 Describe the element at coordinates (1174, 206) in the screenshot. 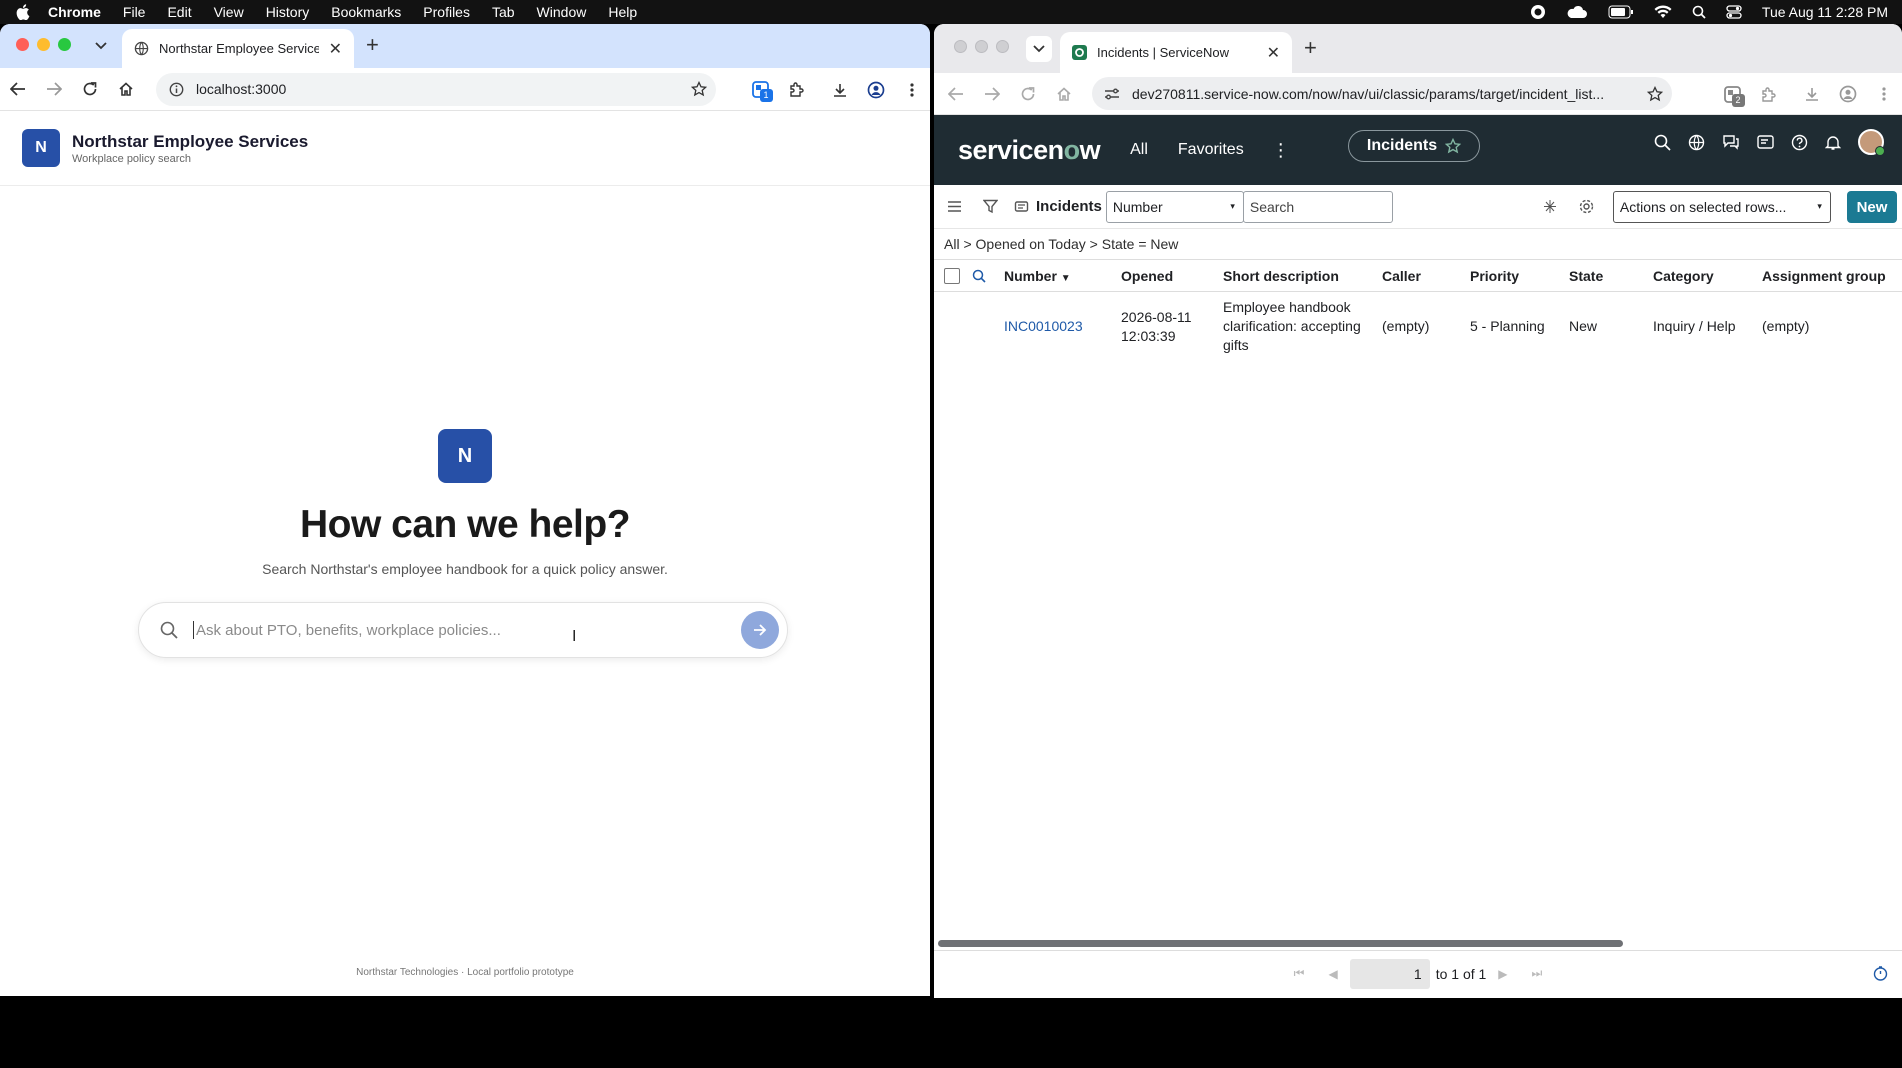

I see `search-field-select: Number ▾` at that location.